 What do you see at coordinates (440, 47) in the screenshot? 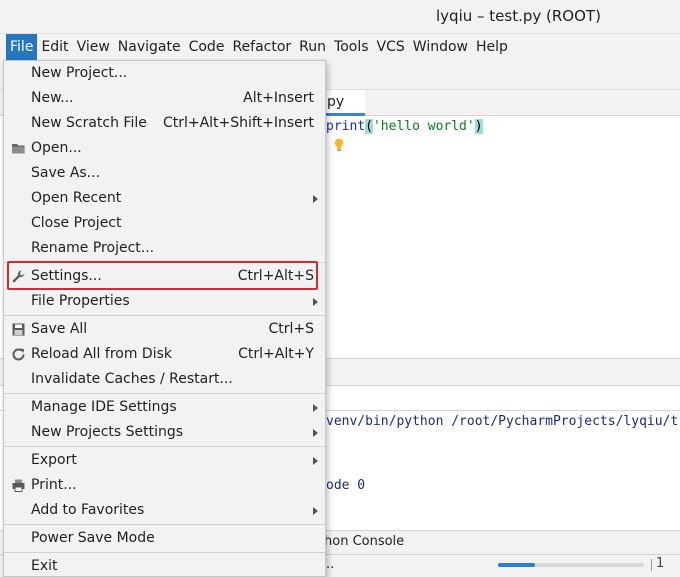
I see `menu-window: Window` at bounding box center [440, 47].